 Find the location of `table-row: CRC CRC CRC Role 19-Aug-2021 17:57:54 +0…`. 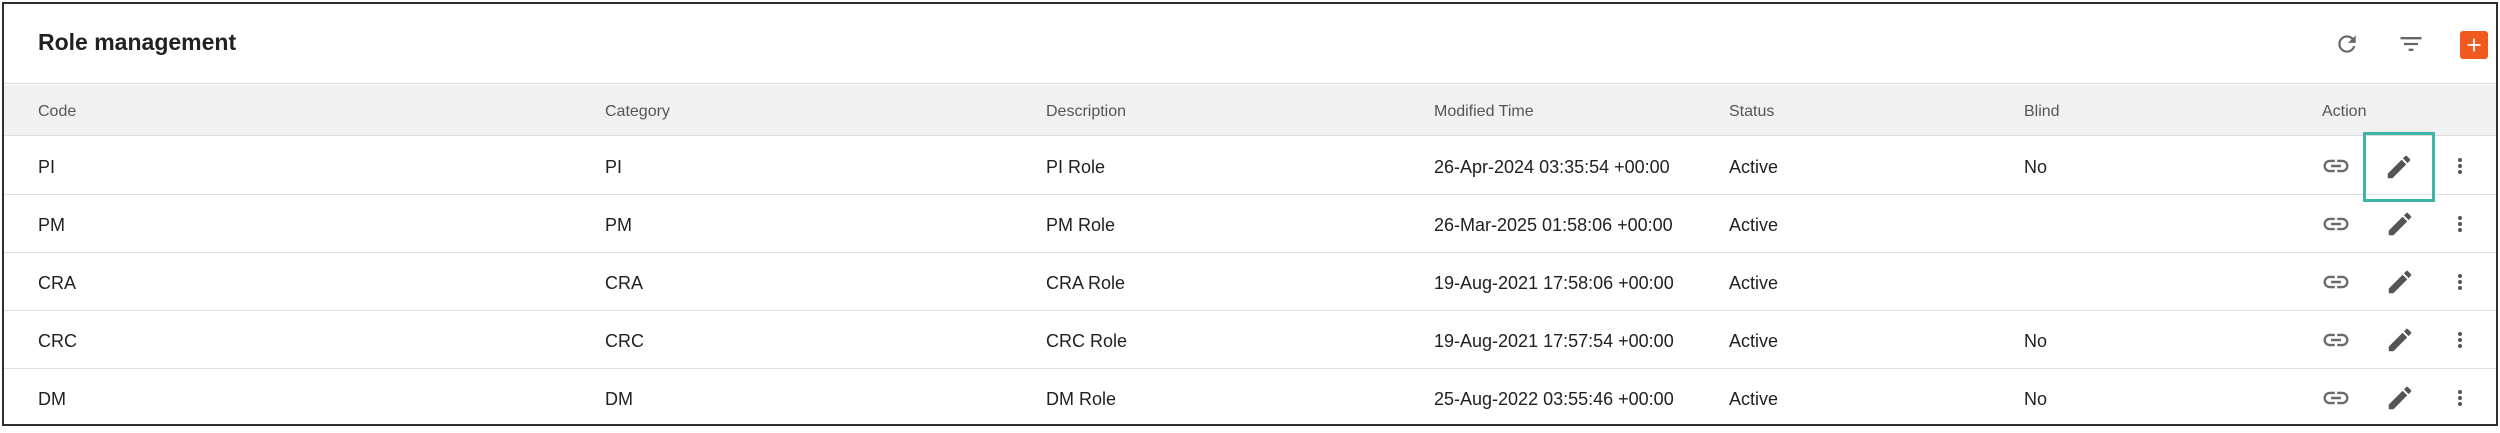

table-row: CRC CRC CRC Role 19-Aug-2021 17:57:54 +0… is located at coordinates (1250, 340).